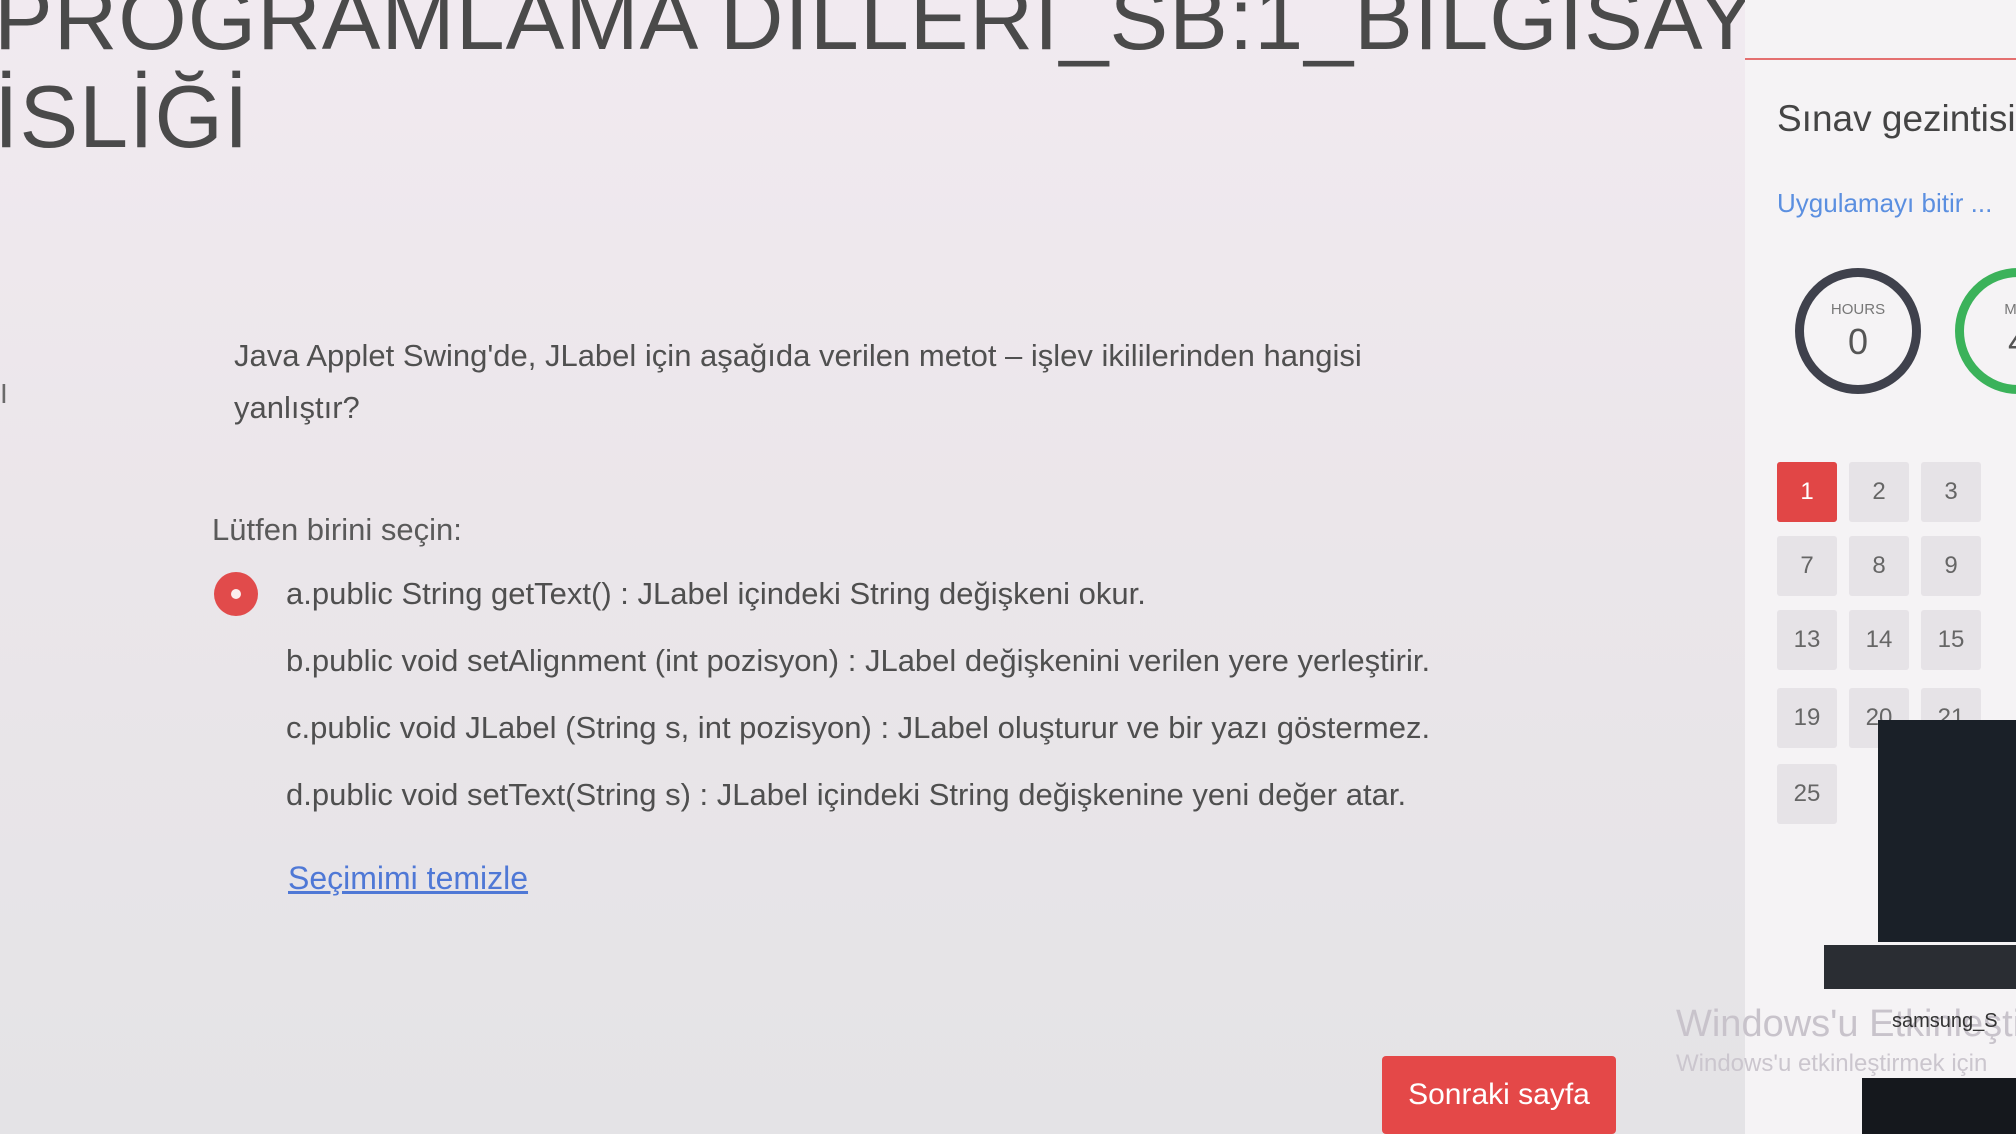 Image resolution: width=2016 pixels, height=1134 pixels. I want to click on next-page-button: Sonraki sayfa, so click(1499, 1095).